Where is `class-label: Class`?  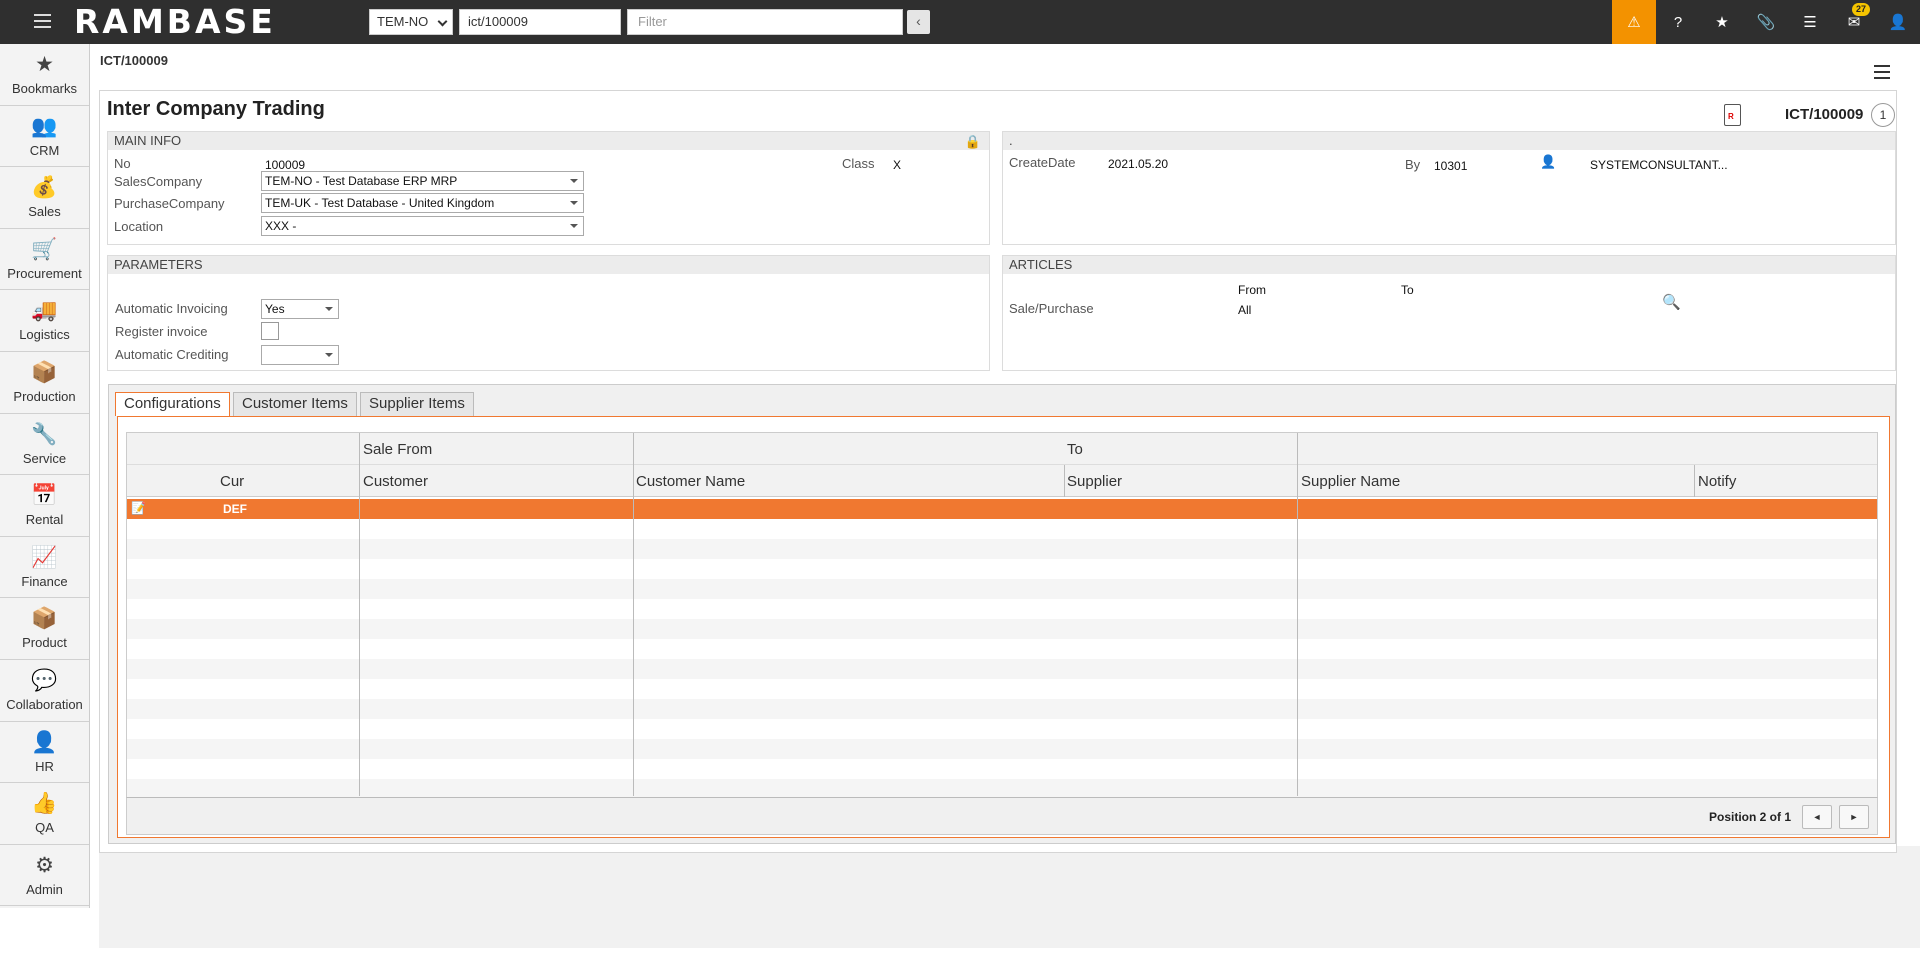
class-label: Class is located at coordinates (858, 163).